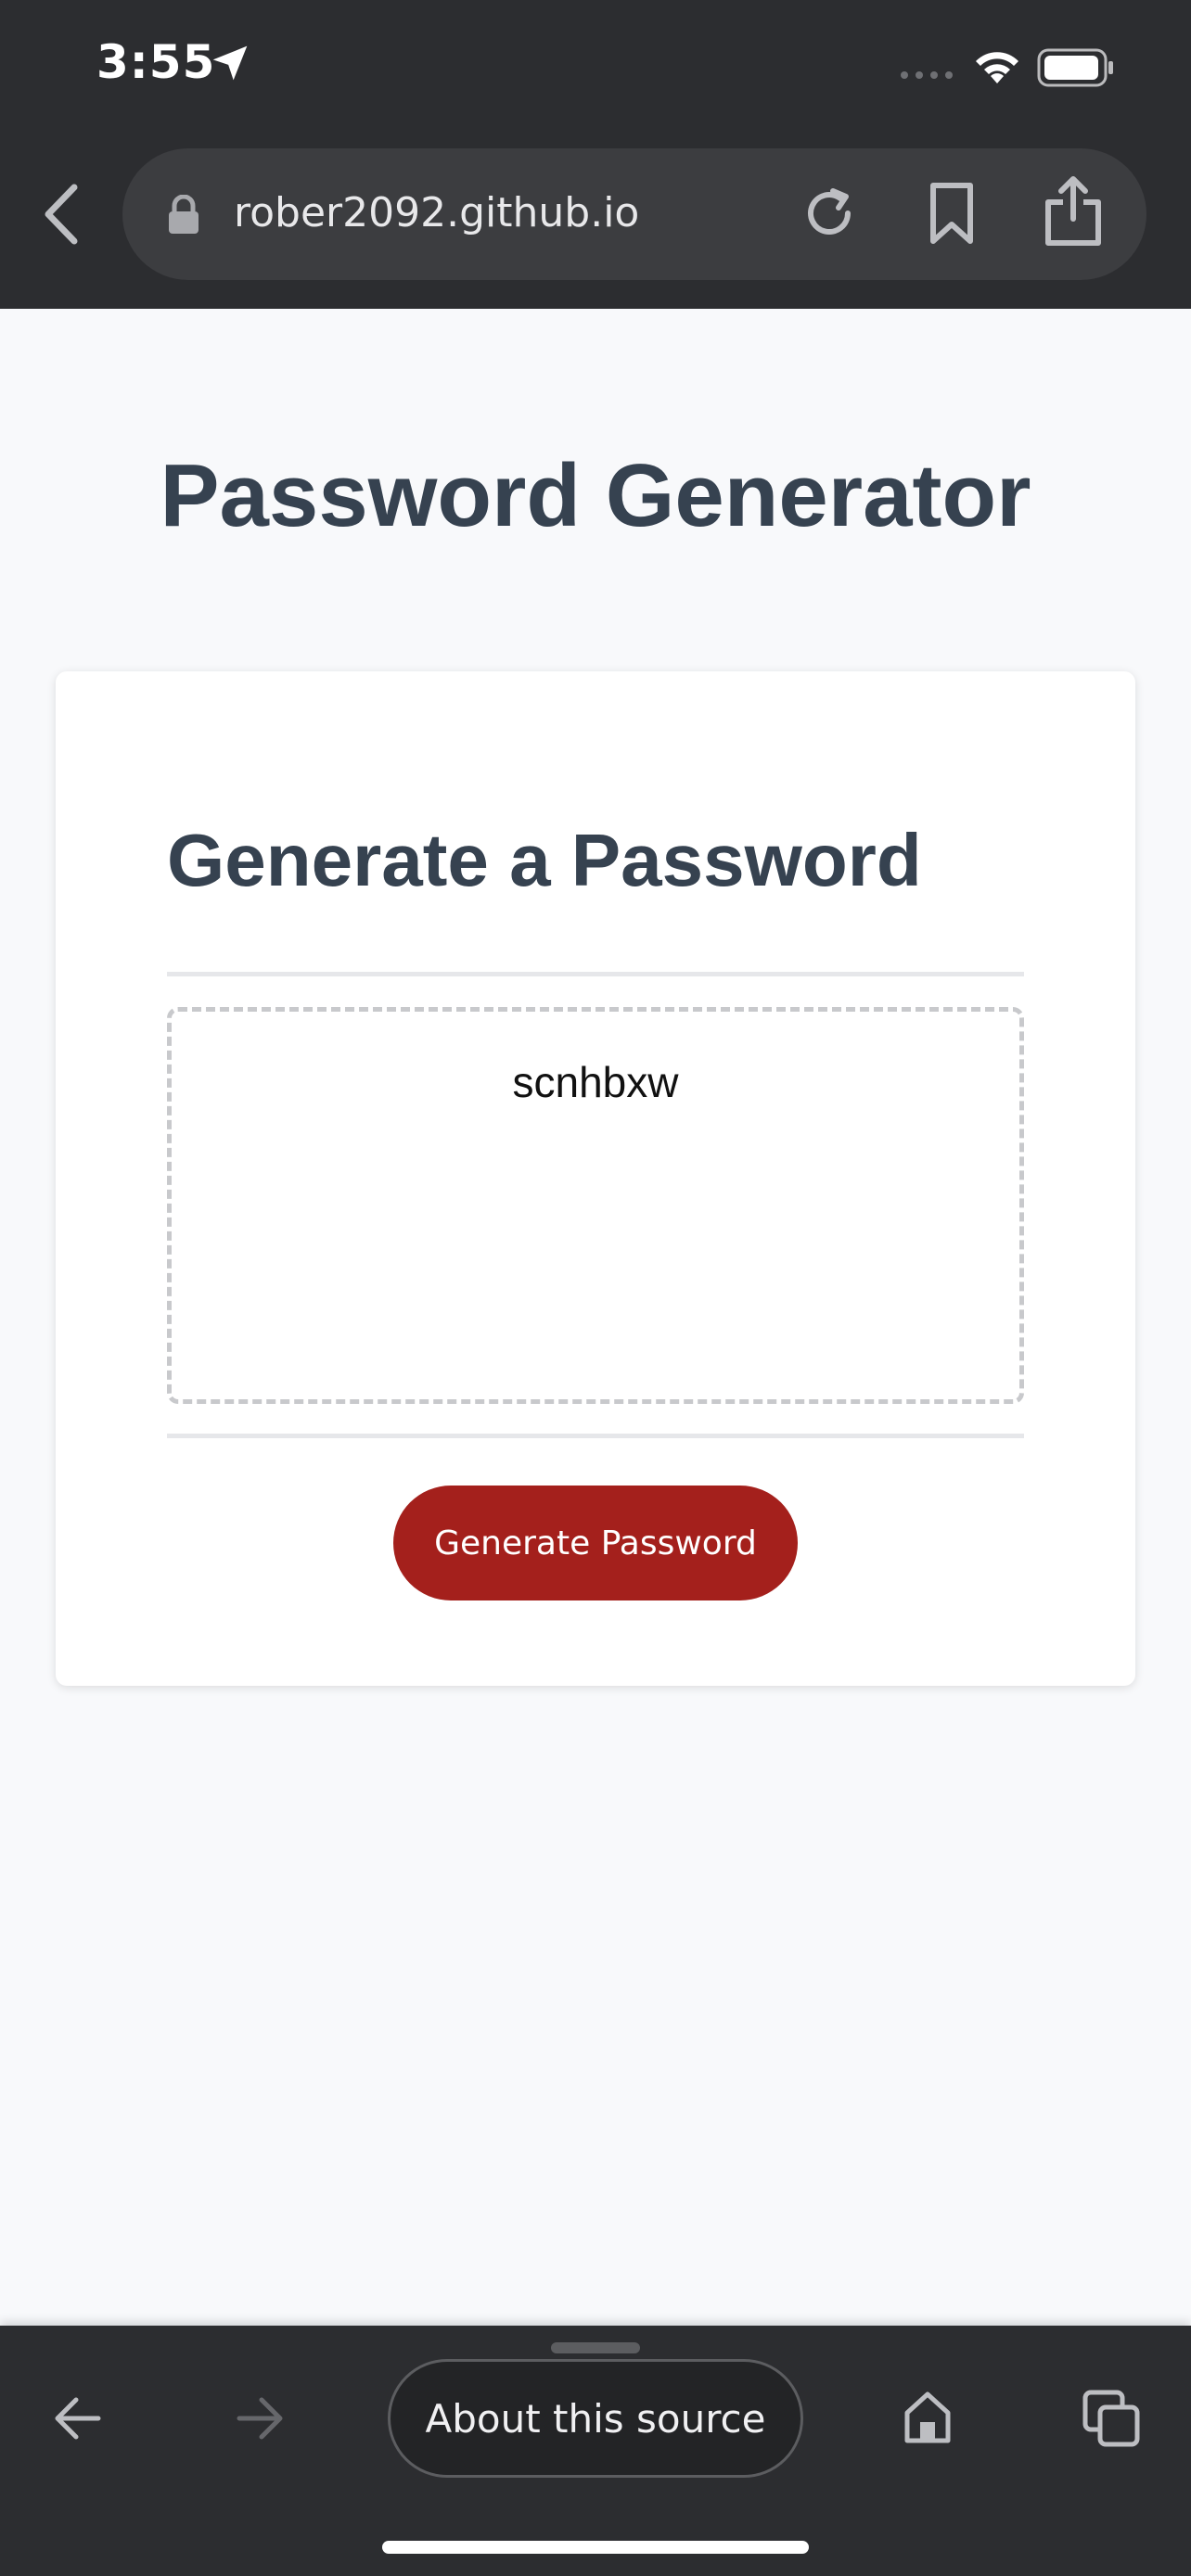 This screenshot has width=1191, height=2576. Describe the element at coordinates (1075, 67) in the screenshot. I see `battery-icon` at that location.